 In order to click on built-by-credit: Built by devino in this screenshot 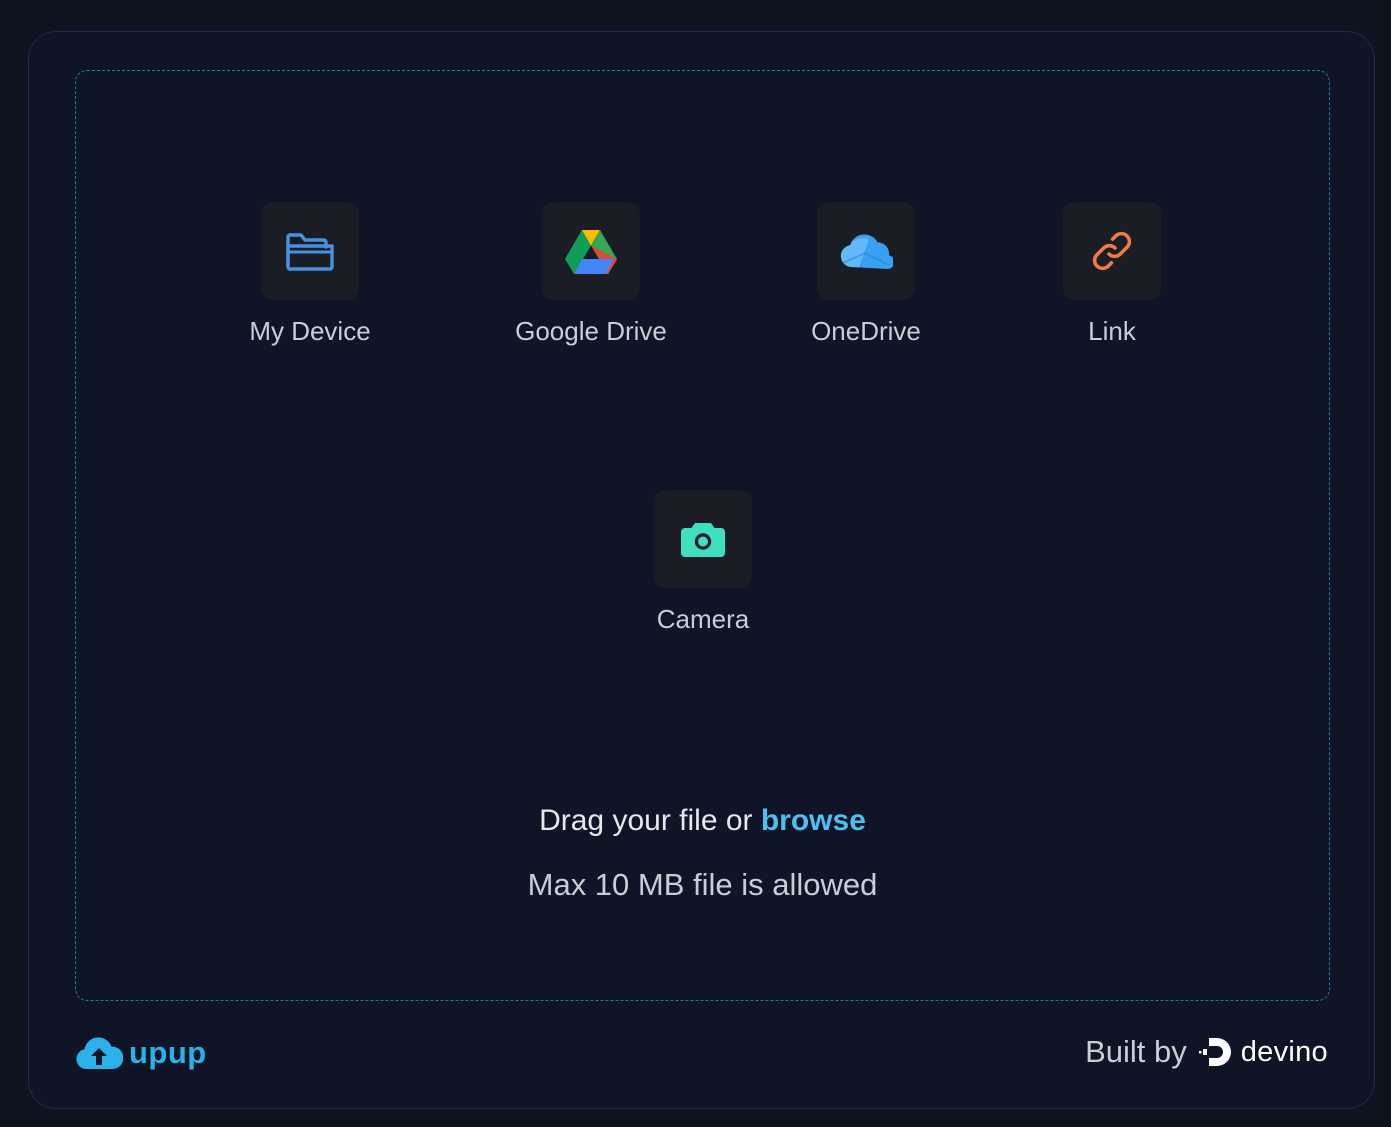, I will do `click(1206, 1052)`.